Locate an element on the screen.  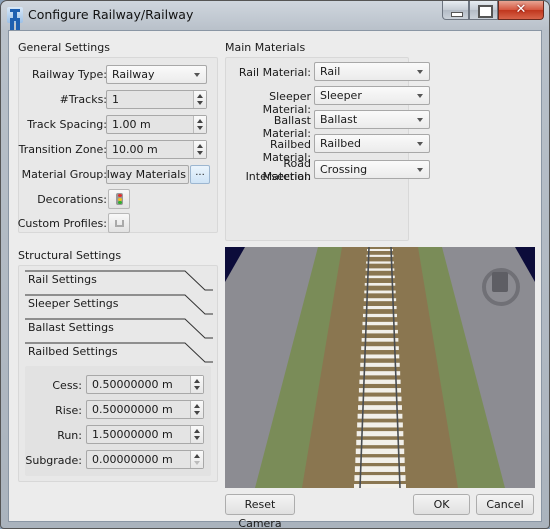
run-spinbox: 1.50000000 m is located at coordinates (145, 434).